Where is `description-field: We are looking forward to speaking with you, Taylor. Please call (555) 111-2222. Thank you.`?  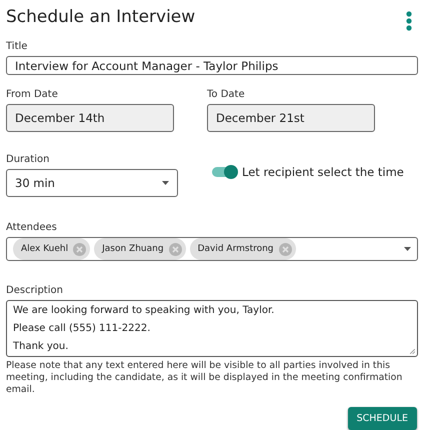 description-field: We are looking forward to speaking with you, Taylor. Please call (555) 111-2222. Thank you. is located at coordinates (212, 328).